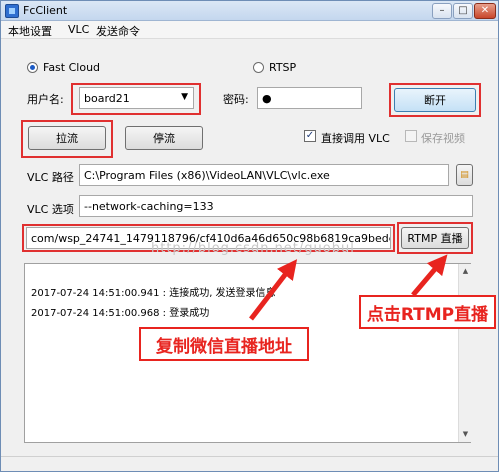 This screenshot has width=499, height=473. I want to click on fast-cloud-radio, so click(32, 67).